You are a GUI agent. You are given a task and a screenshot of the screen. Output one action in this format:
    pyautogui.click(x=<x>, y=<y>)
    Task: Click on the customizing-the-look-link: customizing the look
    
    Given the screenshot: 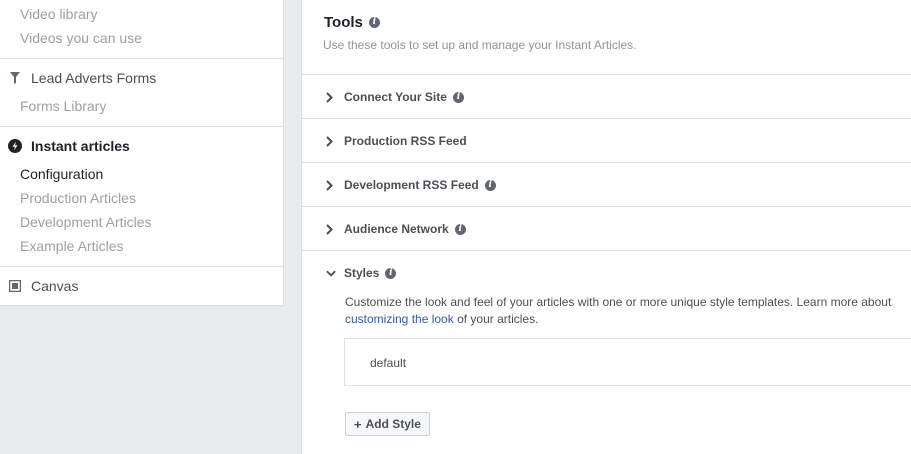 What is the action you would take?
    pyautogui.click(x=399, y=319)
    